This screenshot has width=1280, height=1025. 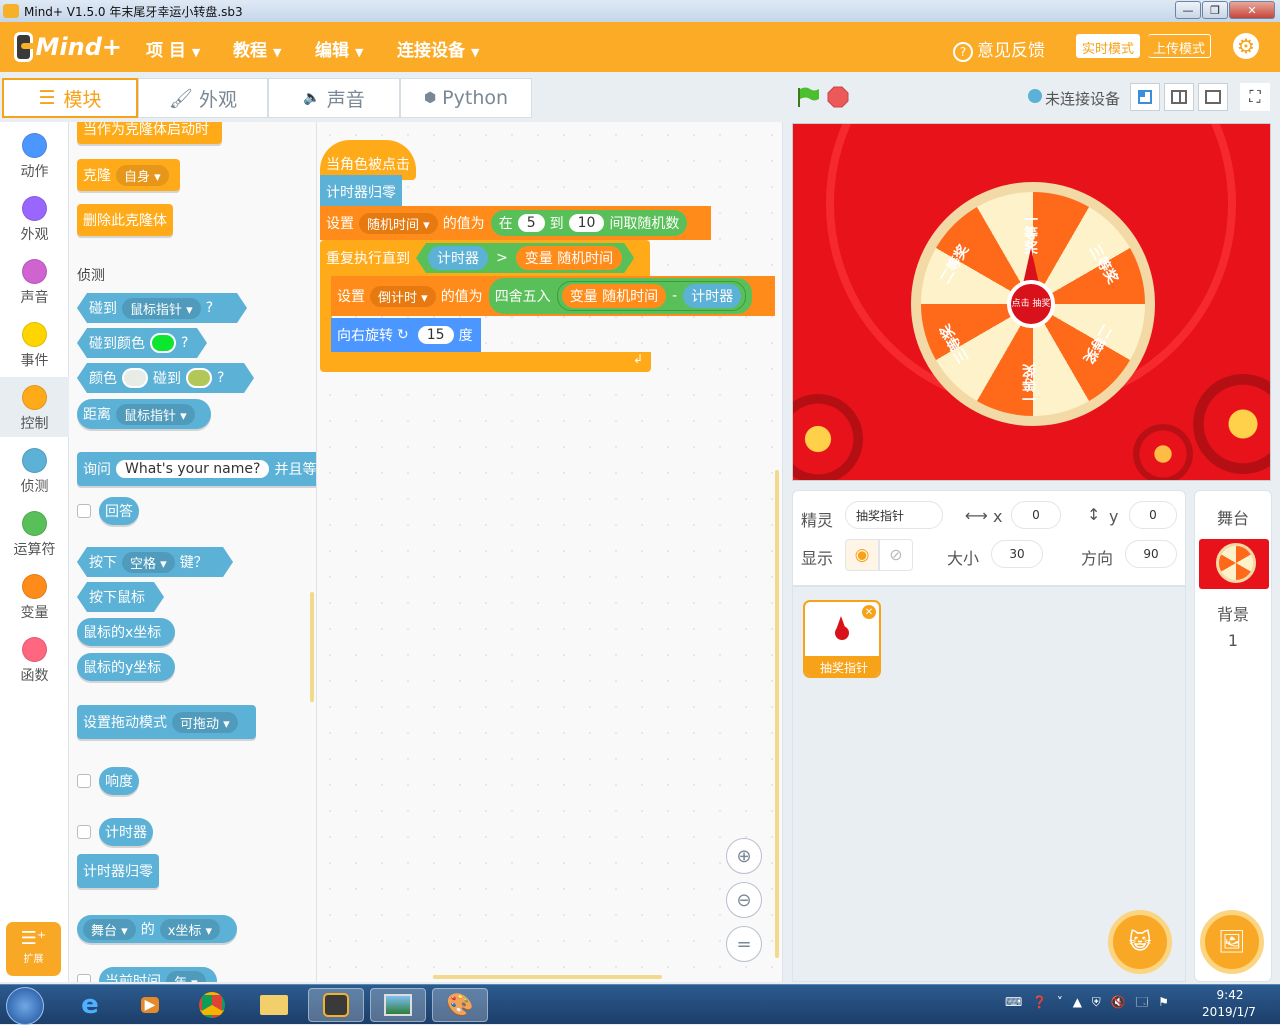 I want to click on block-current-time: 当前时间年 ▾, so click(x=158, y=974).